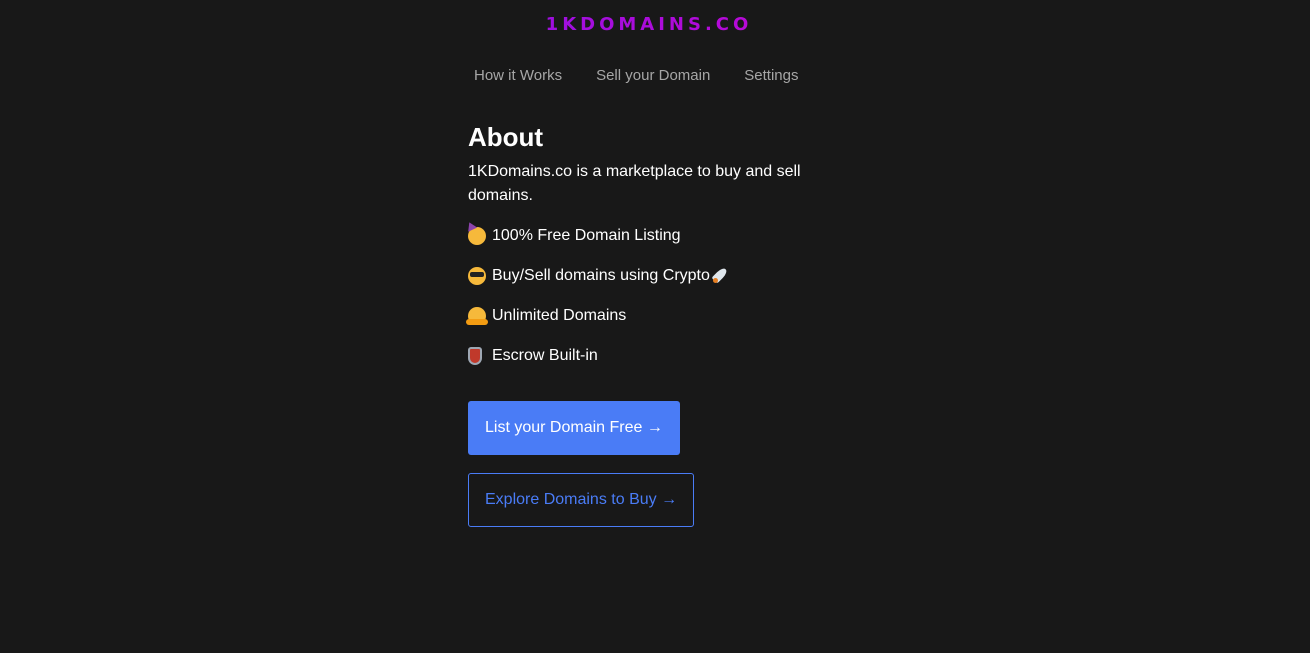 The width and height of the screenshot is (1310, 653). I want to click on explore-domains-button: Explore Domains to Buy →, so click(581, 500).